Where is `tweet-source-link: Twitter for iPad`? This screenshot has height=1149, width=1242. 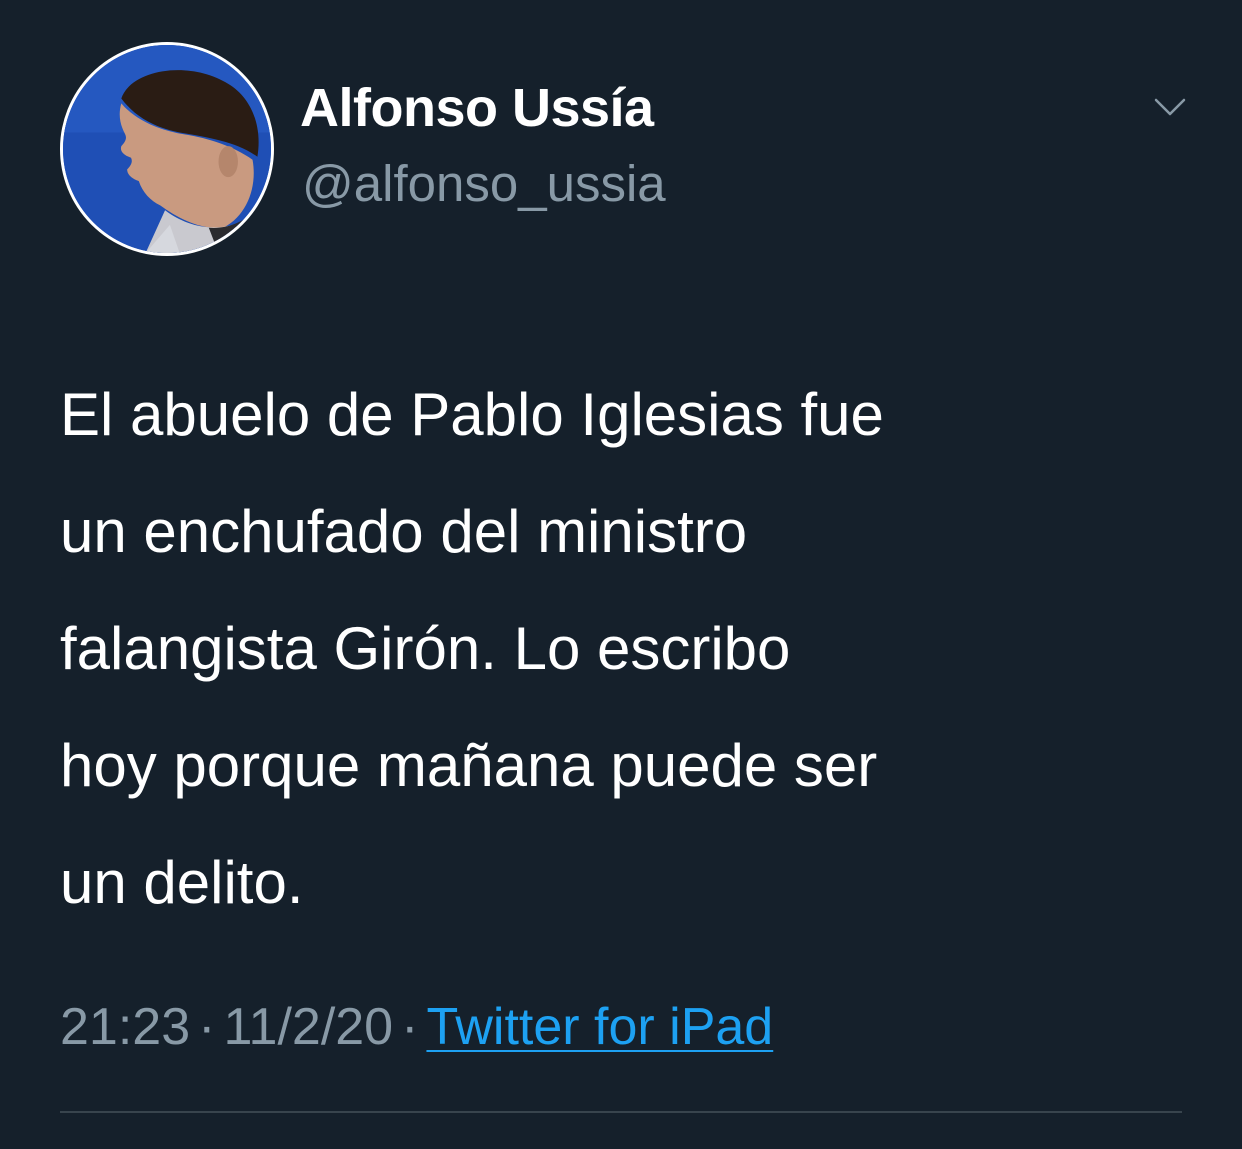 tweet-source-link: Twitter for iPad is located at coordinates (599, 1027).